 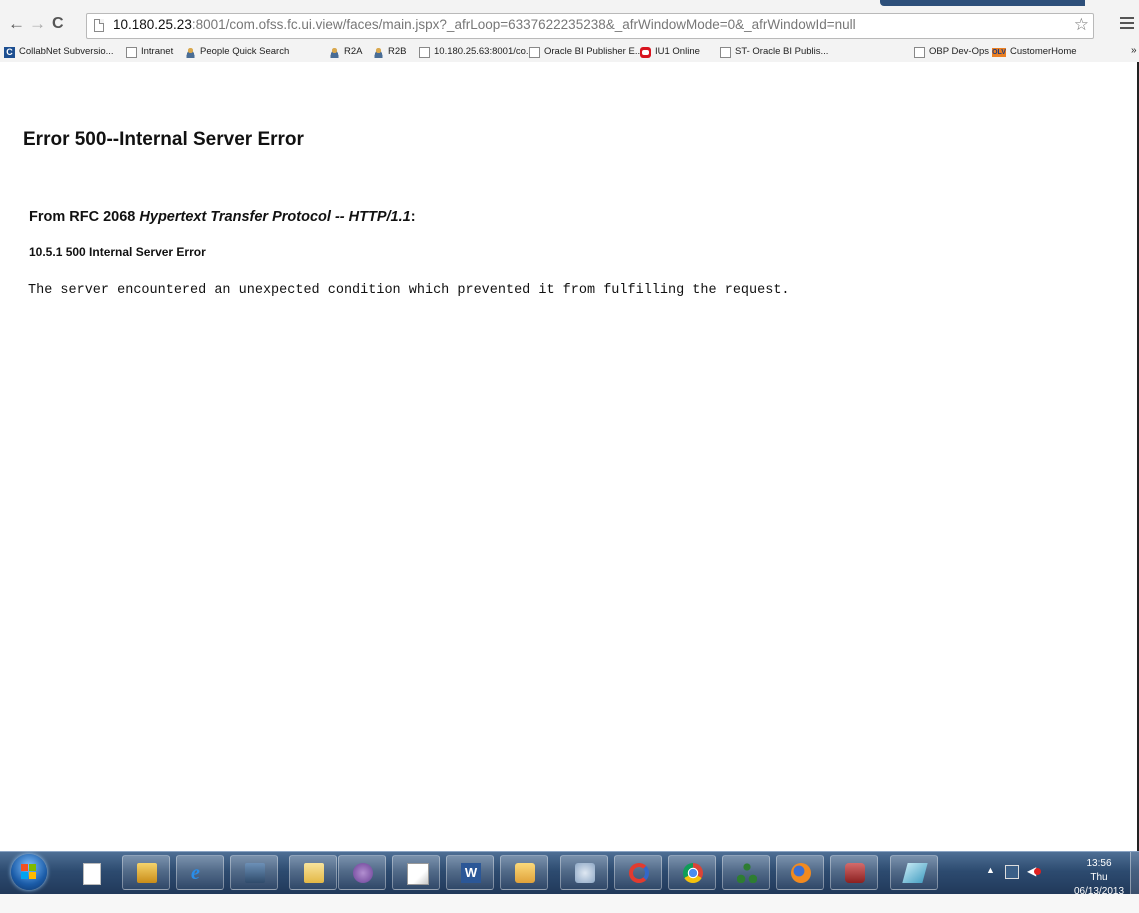 I want to click on file-explorer-icon, so click(x=313, y=872).